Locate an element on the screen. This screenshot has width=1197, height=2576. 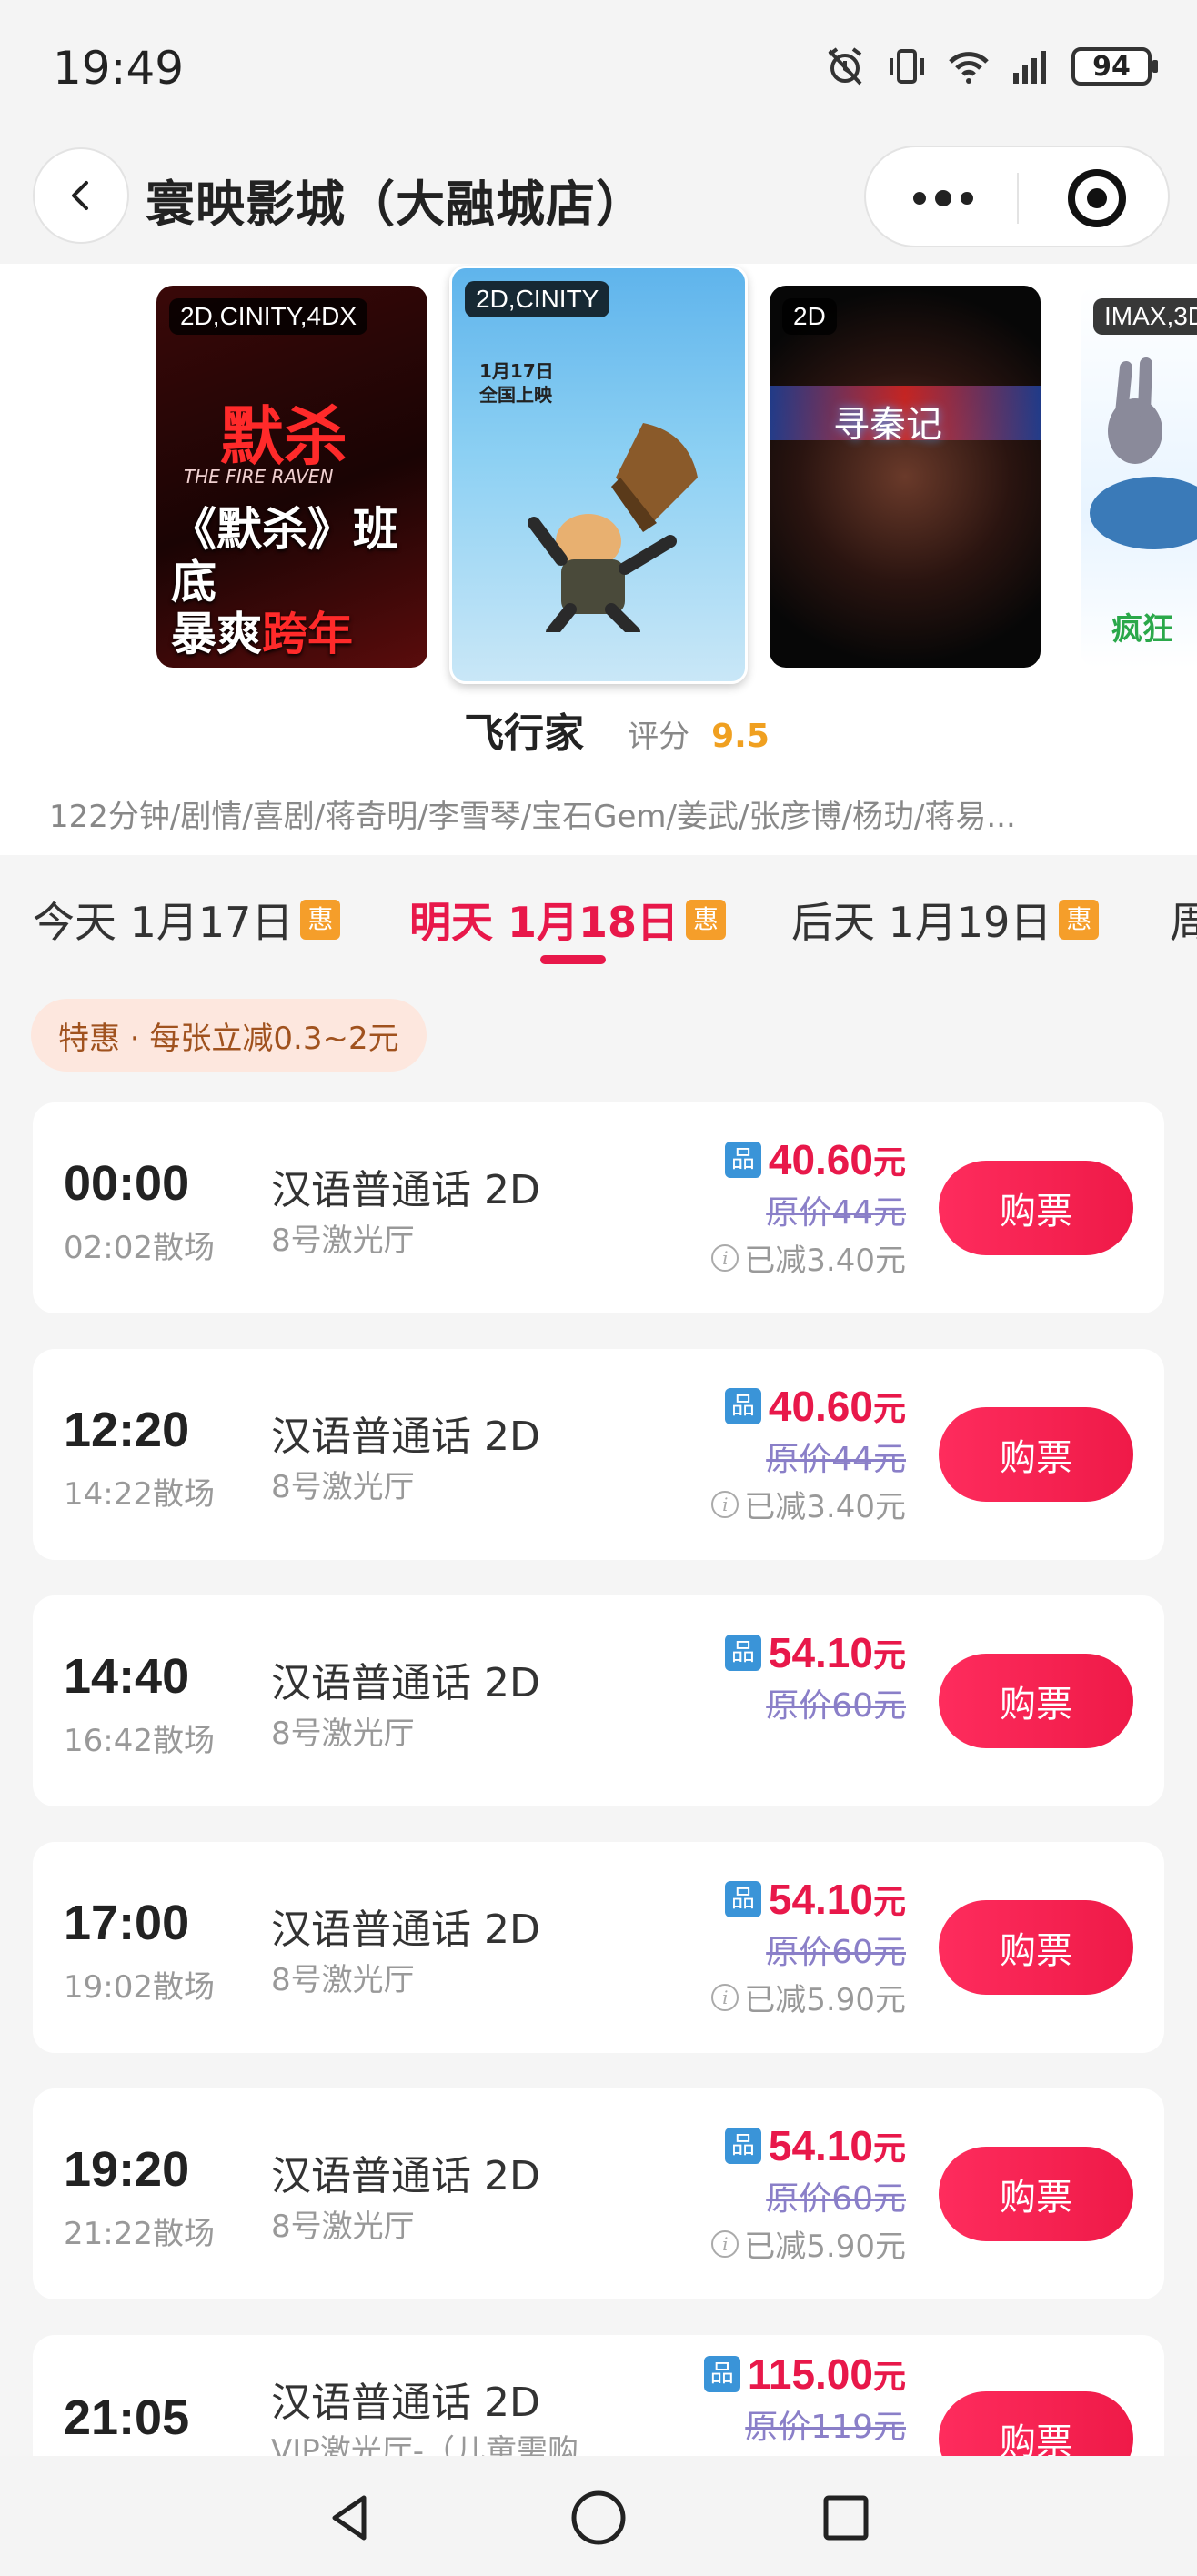
original-price: 原价119元 is located at coordinates (825, 2427).